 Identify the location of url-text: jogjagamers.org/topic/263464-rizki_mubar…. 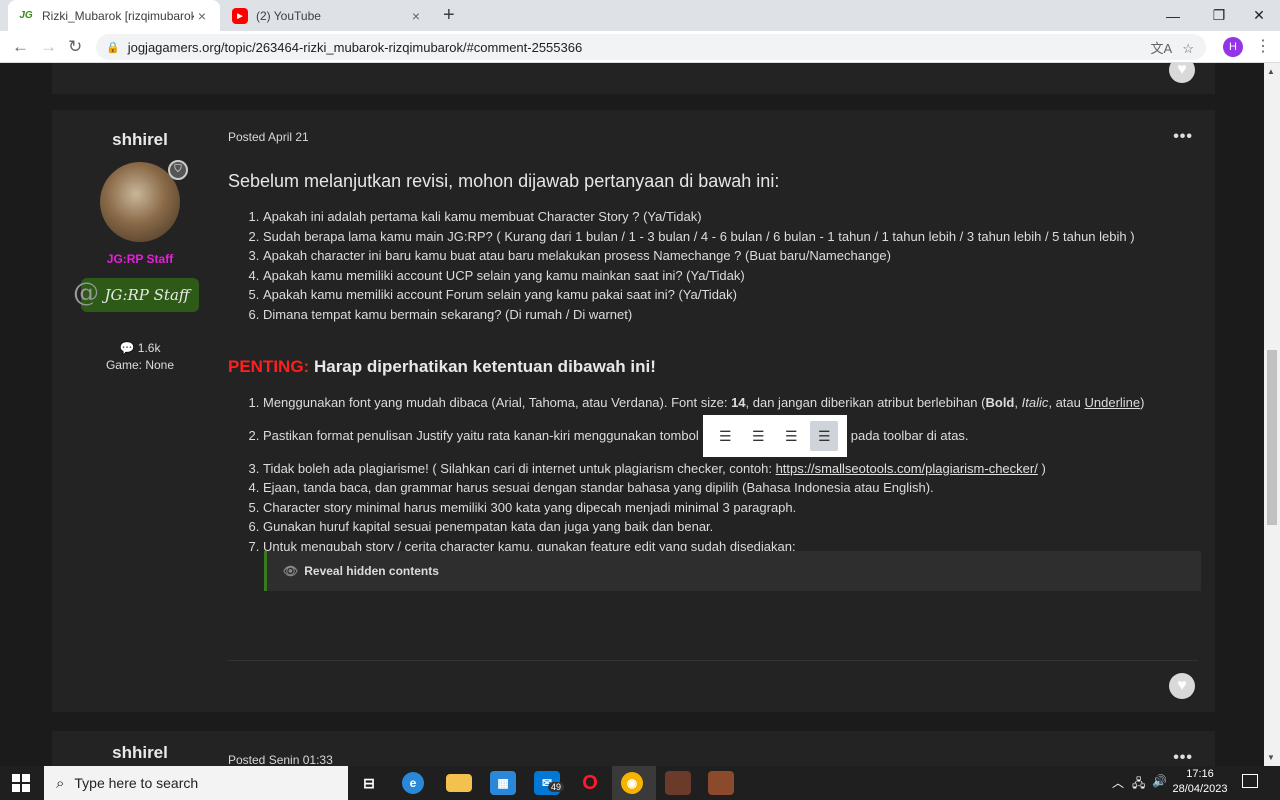
(355, 47).